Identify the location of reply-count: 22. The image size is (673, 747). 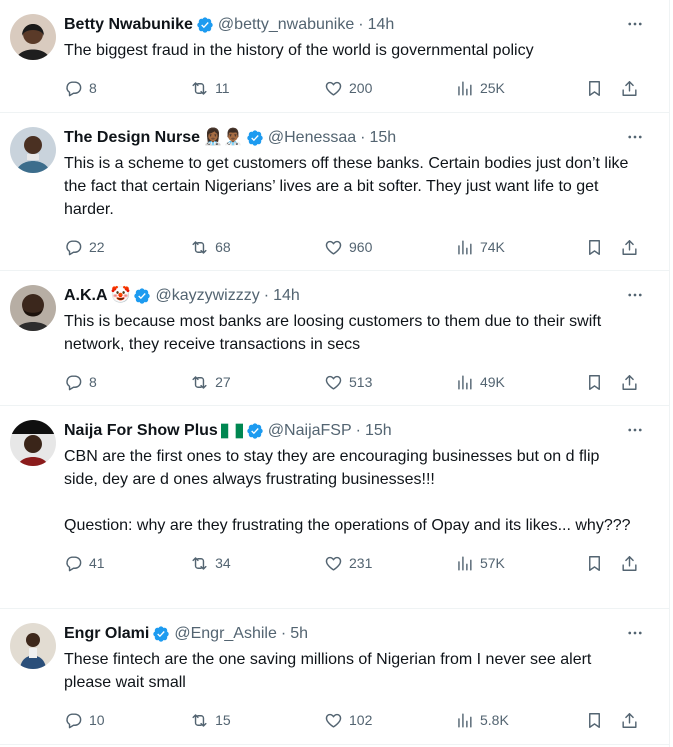
(97, 247).